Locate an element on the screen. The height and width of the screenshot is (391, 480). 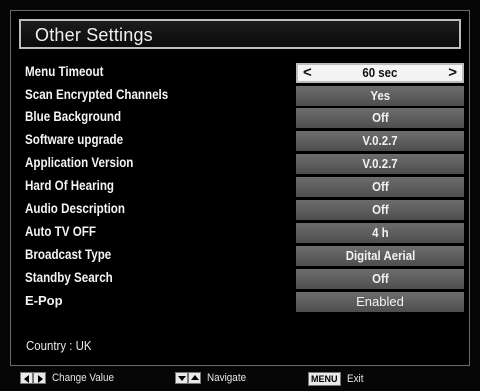
country-label: Country : UK is located at coordinates (59, 345).